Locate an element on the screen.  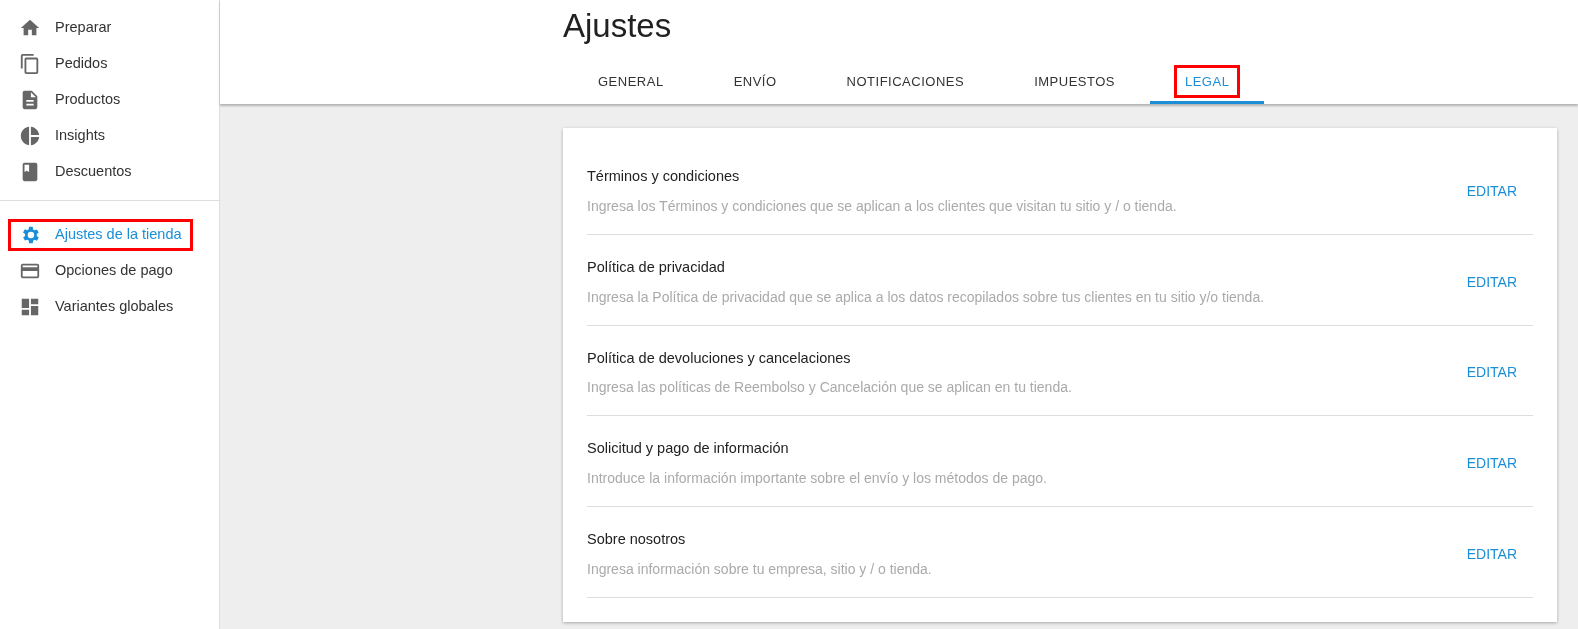
sidebar-item: Pedidos is located at coordinates (63, 64).